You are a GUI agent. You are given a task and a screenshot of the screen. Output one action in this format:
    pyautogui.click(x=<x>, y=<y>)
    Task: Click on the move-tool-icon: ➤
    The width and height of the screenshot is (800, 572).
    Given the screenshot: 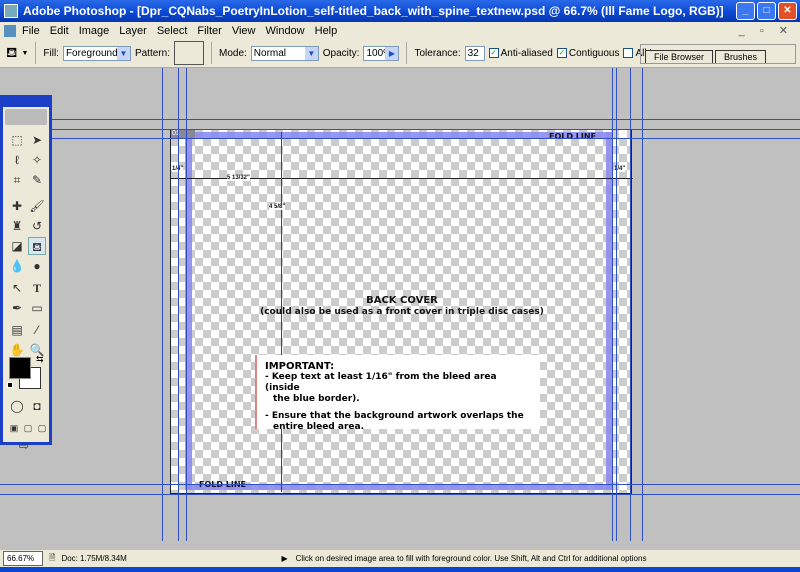 What is the action you would take?
    pyautogui.click(x=37, y=140)
    